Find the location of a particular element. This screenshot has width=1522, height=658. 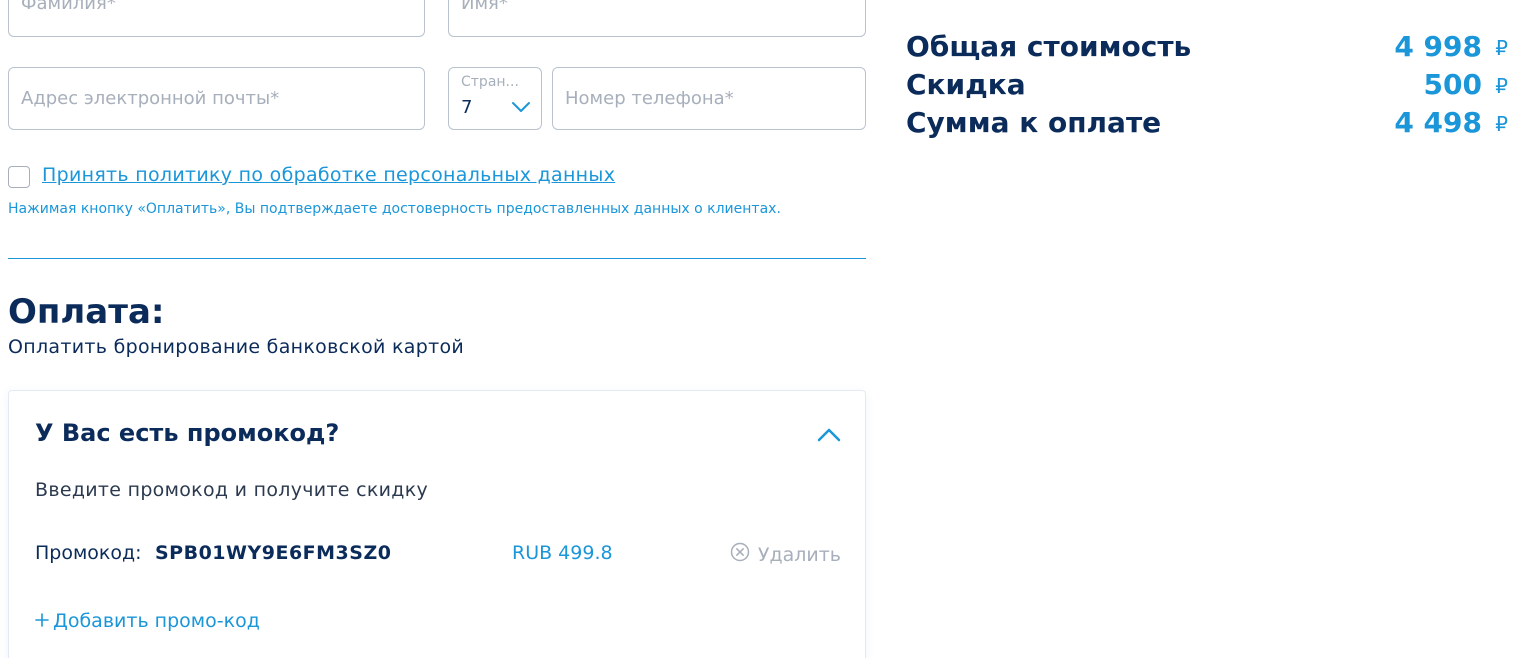

country-code-value: 7 is located at coordinates (467, 107).